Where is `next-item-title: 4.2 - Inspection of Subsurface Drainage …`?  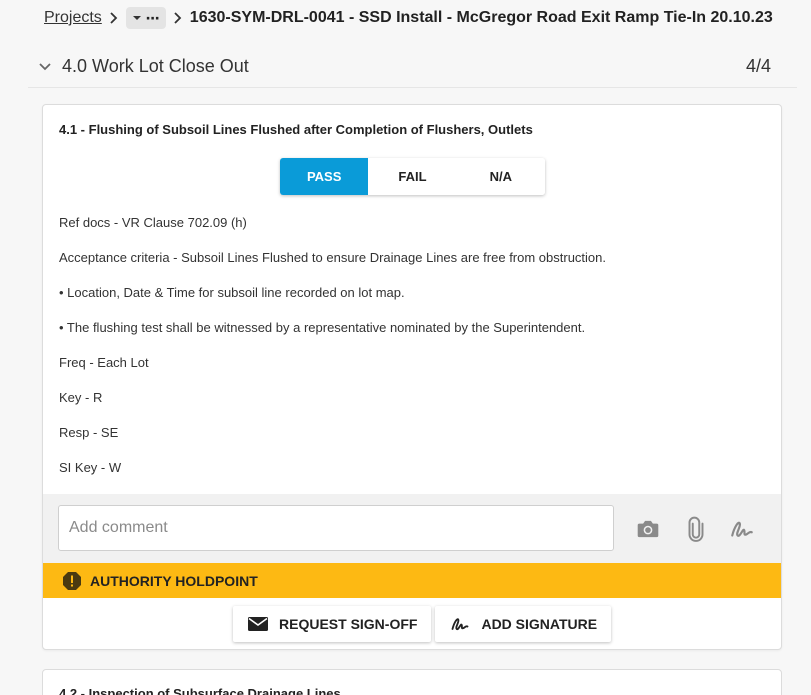
next-item-title: 4.2 - Inspection of Subsurface Drainage … is located at coordinates (200, 690).